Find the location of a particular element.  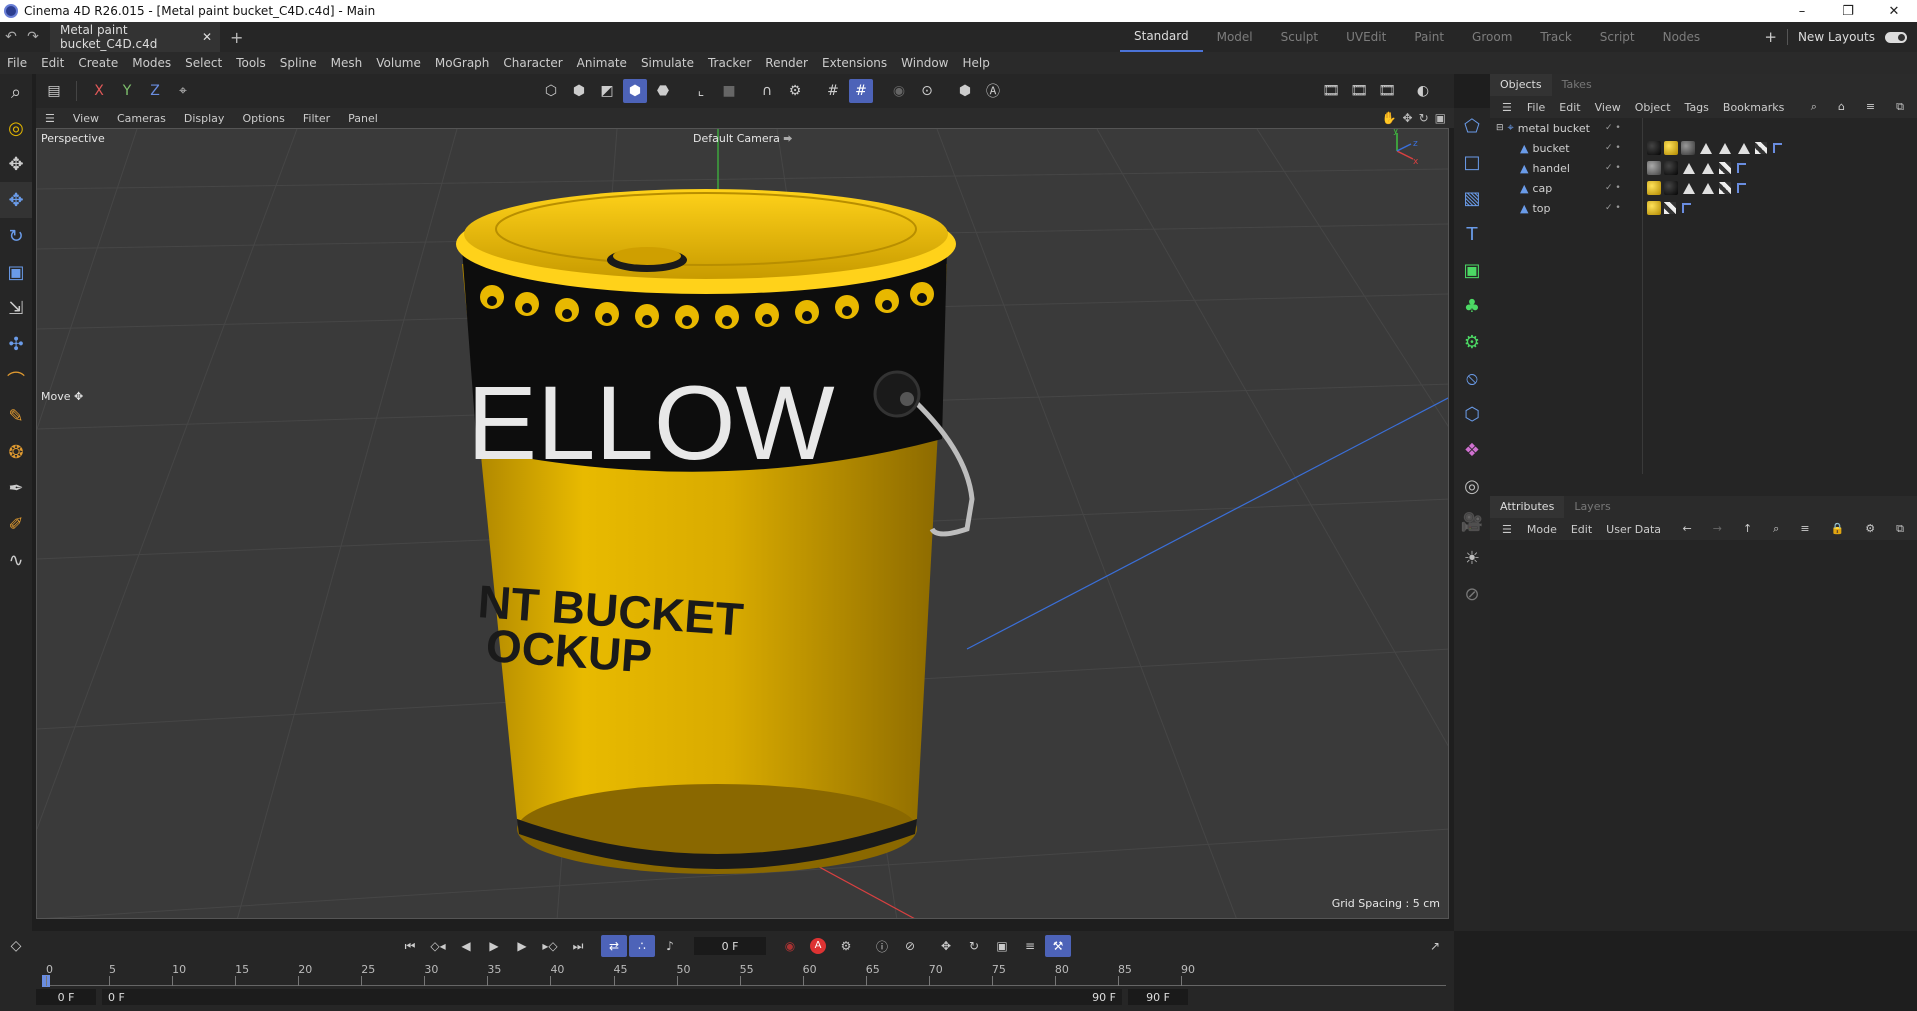

obj-menu-file: File is located at coordinates (1536, 107).